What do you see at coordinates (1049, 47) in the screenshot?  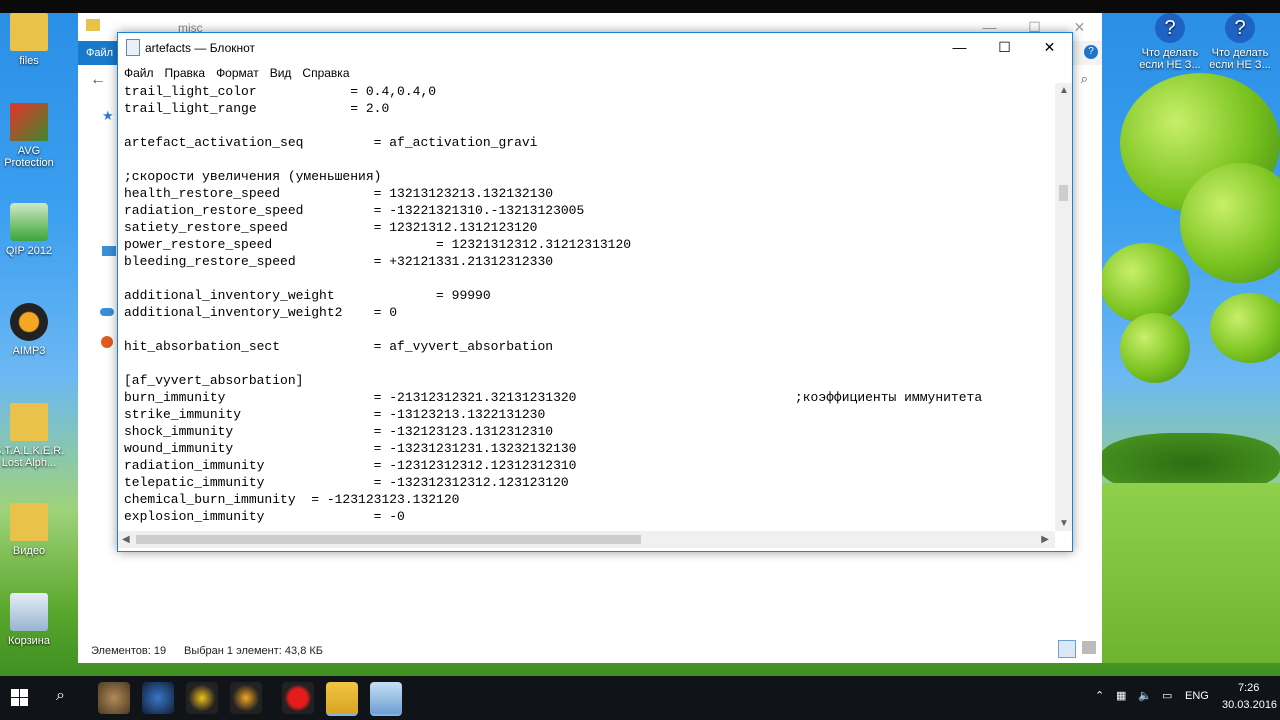 I see `close-button: ✕` at bounding box center [1049, 47].